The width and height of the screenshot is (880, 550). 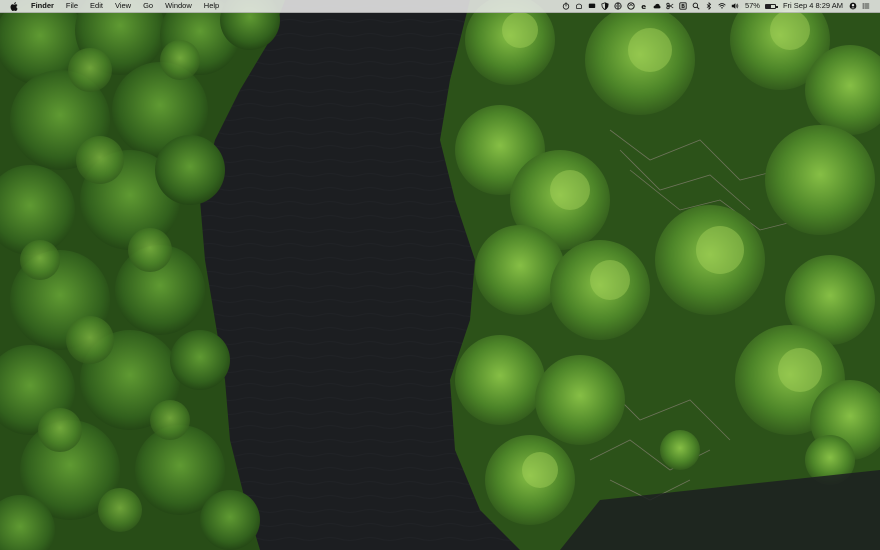 What do you see at coordinates (752, 6) in the screenshot?
I see `battery-percent: 57%` at bounding box center [752, 6].